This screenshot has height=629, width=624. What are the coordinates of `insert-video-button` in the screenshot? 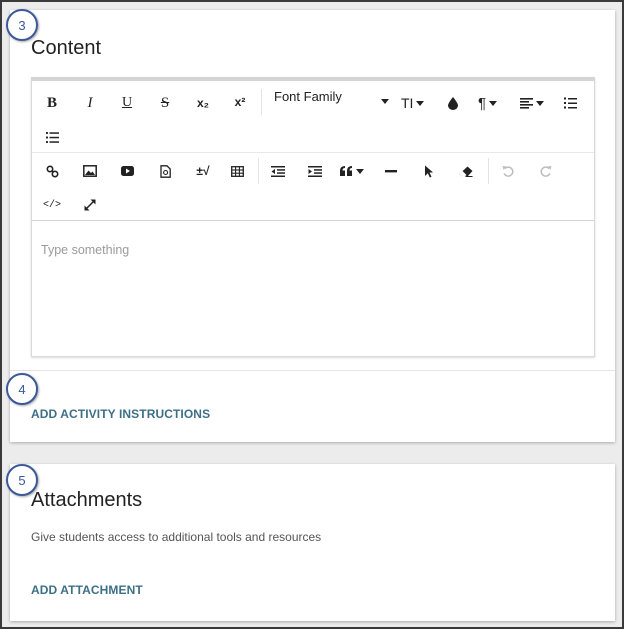 It's located at (127, 171).